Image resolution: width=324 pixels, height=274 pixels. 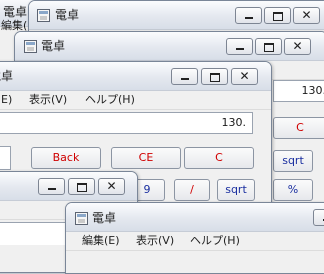 I want to click on menu-edit: 編集(E), so click(x=101, y=241).